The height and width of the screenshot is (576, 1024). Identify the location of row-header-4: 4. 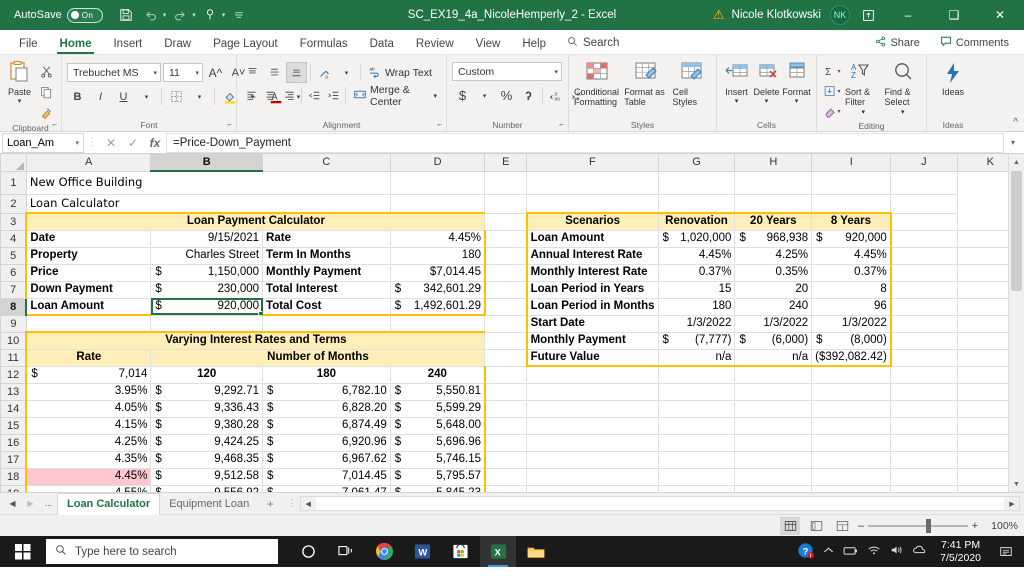
(13, 238).